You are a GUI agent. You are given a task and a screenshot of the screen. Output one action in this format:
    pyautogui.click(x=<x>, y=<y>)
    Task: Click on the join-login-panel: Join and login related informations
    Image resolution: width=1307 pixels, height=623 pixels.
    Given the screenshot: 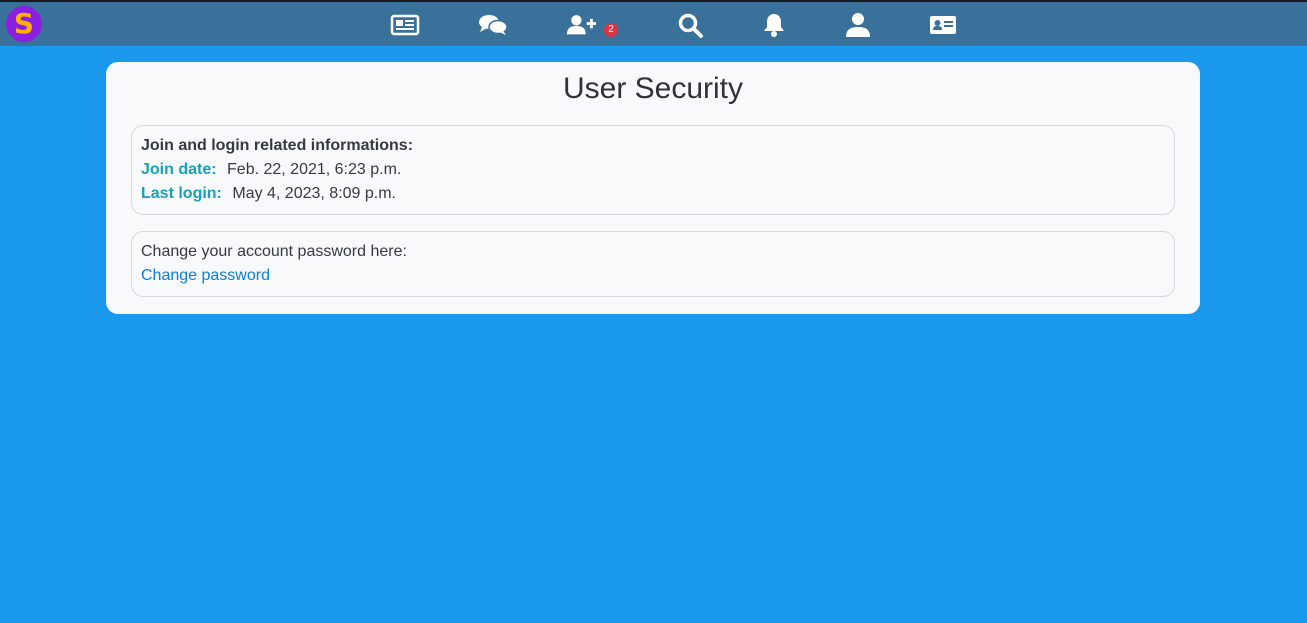 What is the action you would take?
    pyautogui.click(x=653, y=170)
    